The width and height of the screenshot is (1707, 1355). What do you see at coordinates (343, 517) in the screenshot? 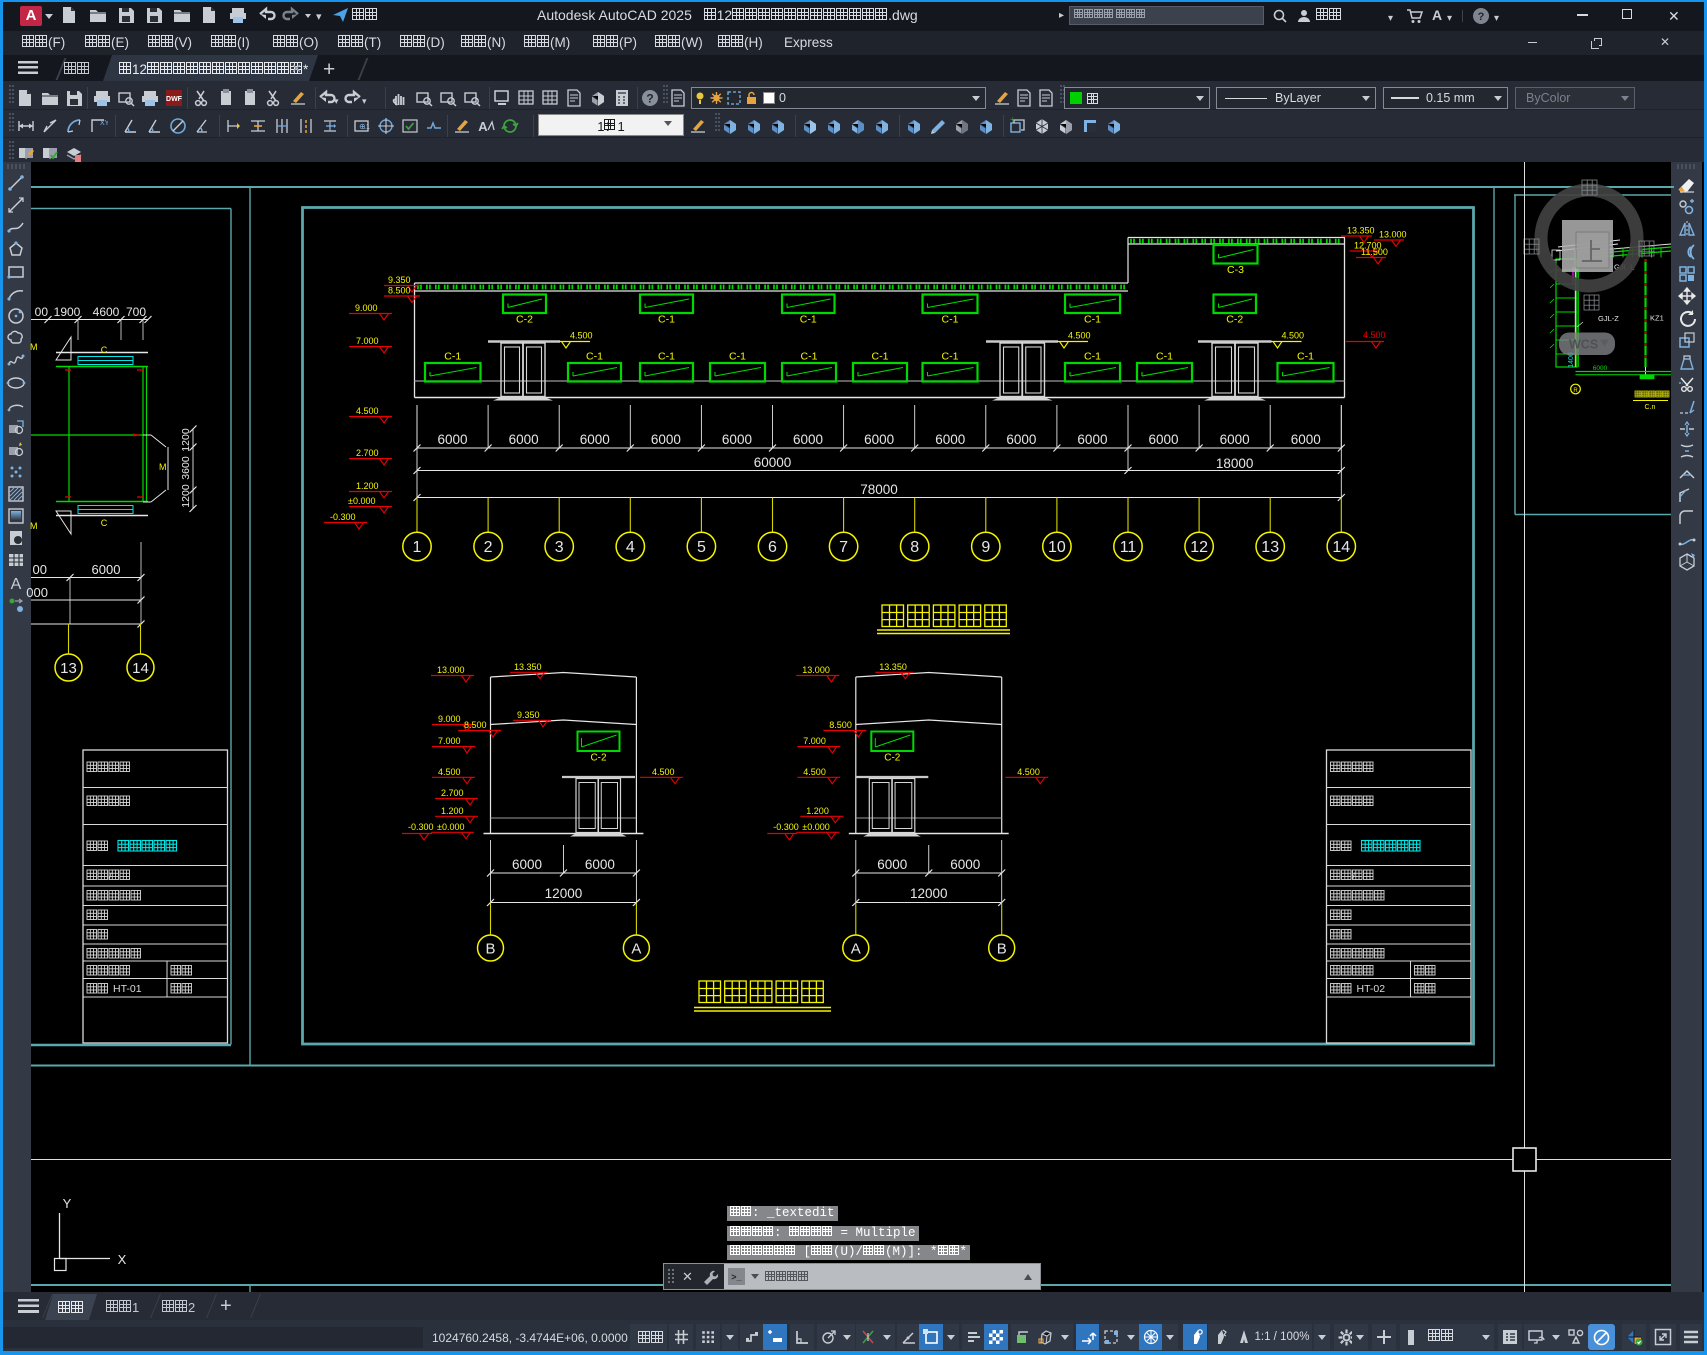
I see `svg-text: -0.300` at bounding box center [343, 517].